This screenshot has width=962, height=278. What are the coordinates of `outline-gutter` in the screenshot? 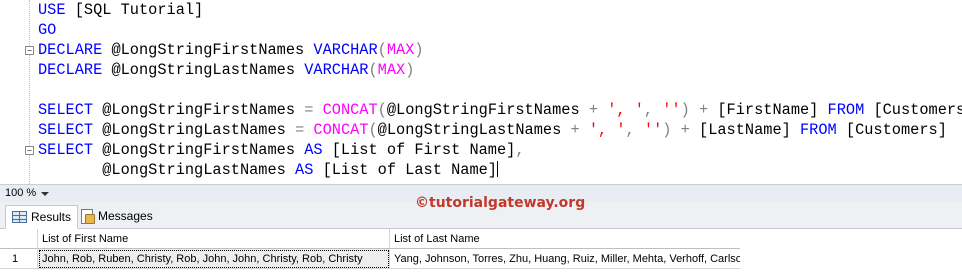 It's located at (30, 92).